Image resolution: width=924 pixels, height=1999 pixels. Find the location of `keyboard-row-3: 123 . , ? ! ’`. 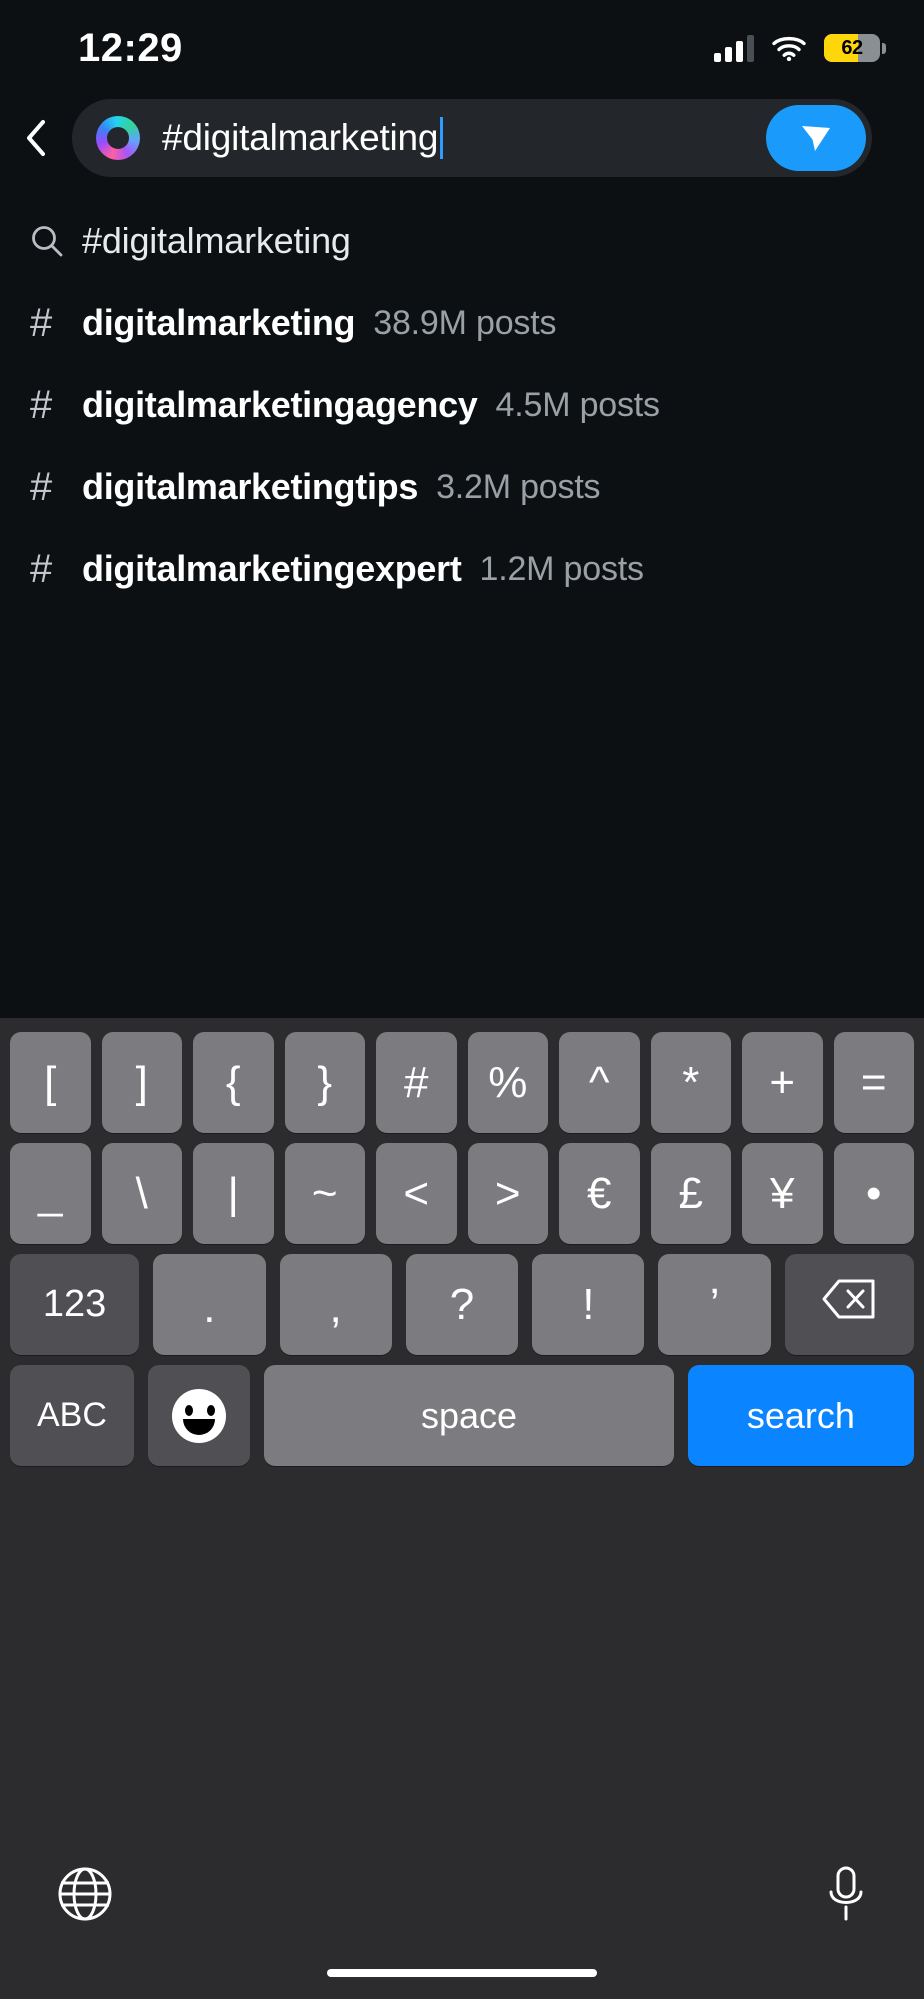

keyboard-row-3: 123 . , ? ! ’ is located at coordinates (462, 1304).